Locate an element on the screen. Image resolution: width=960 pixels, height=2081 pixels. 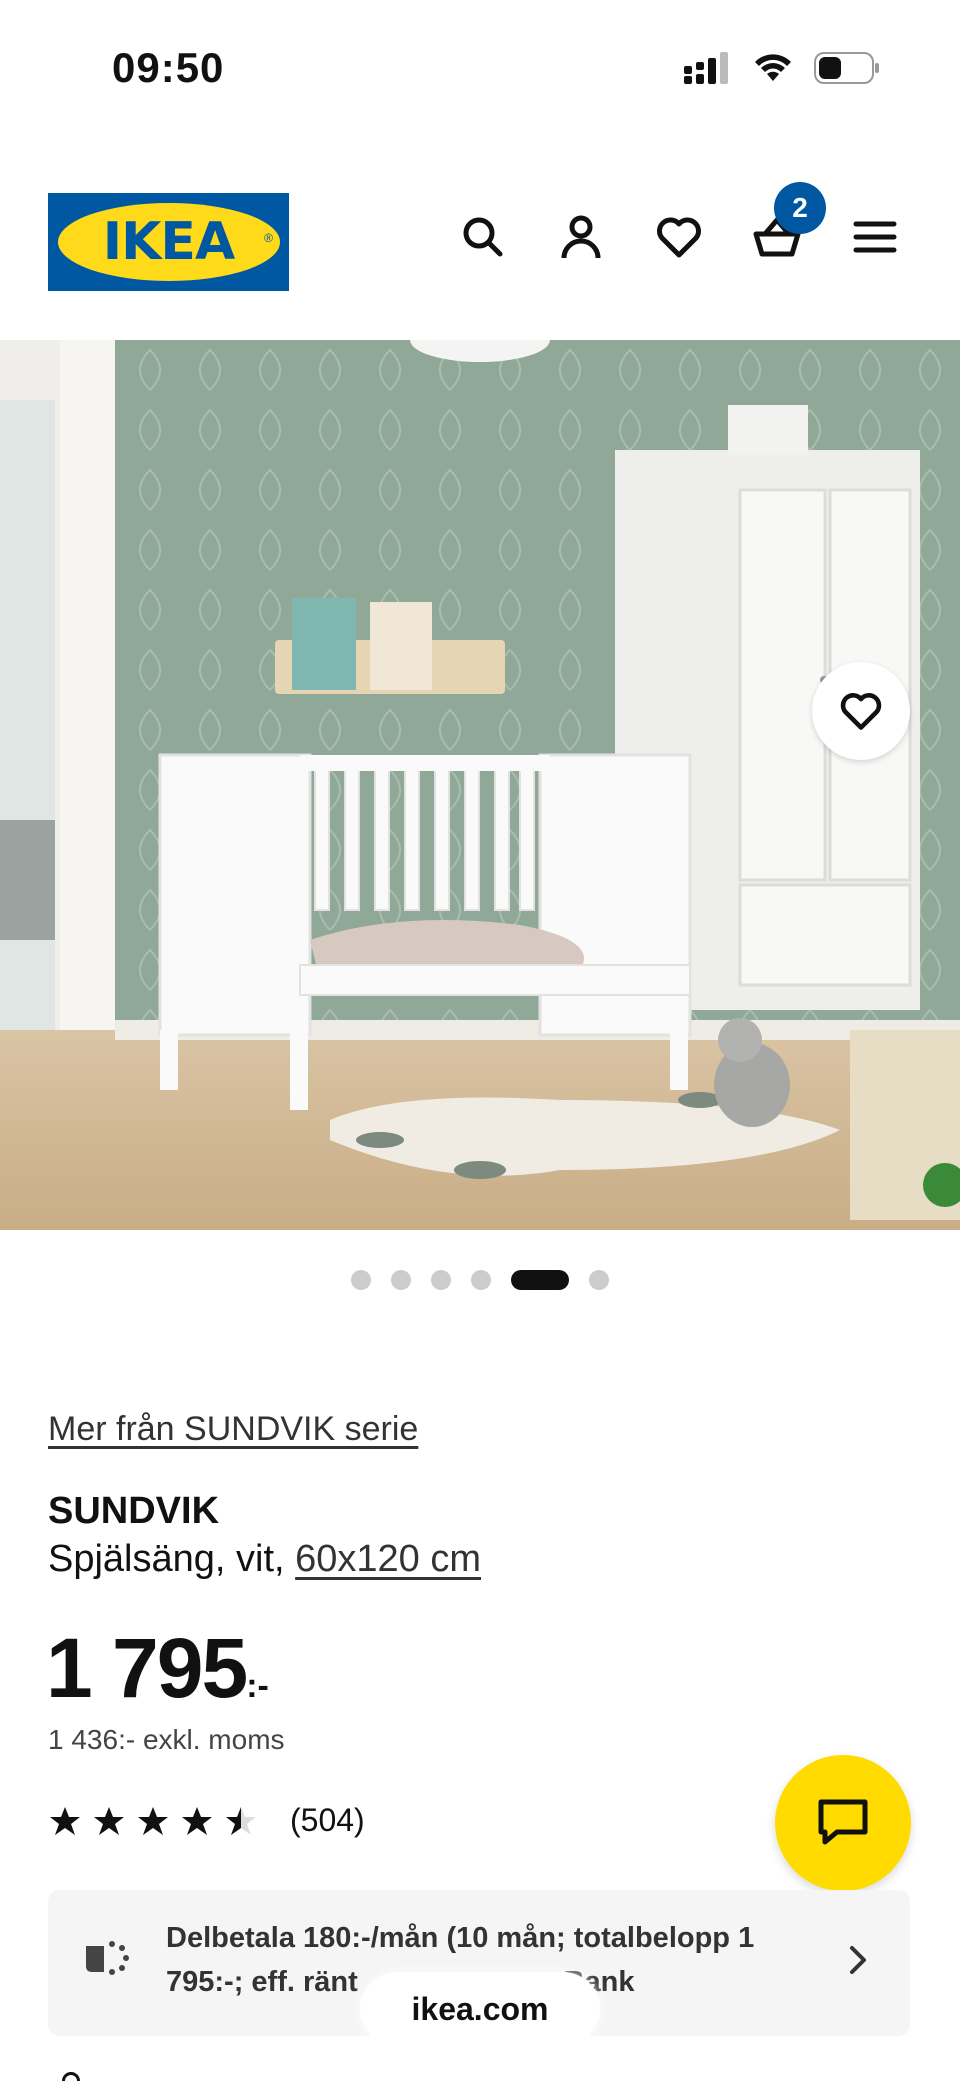
partial-icon is located at coordinates (71, 2076).